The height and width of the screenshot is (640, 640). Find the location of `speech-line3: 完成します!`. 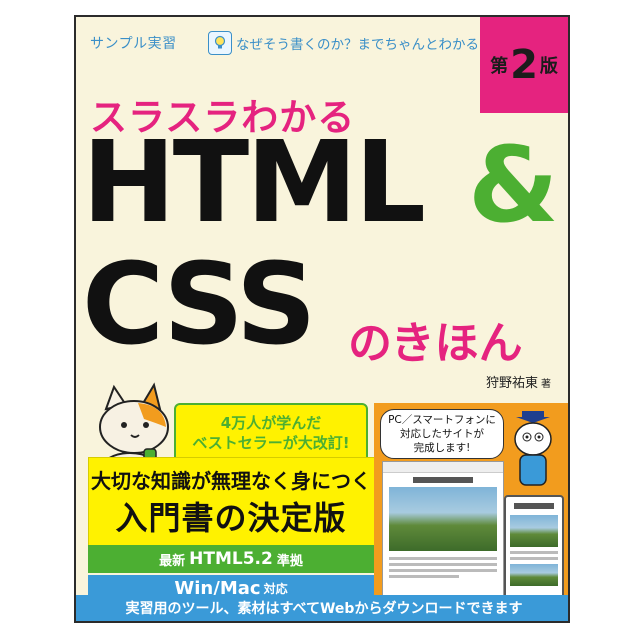

speech-line3: 完成します! is located at coordinates (442, 448).